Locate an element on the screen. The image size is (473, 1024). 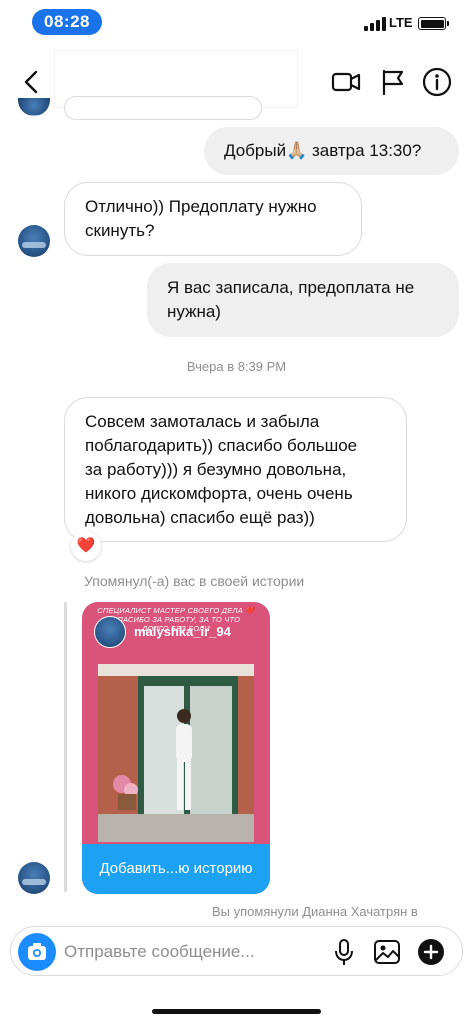
report-button is located at coordinates (393, 82).